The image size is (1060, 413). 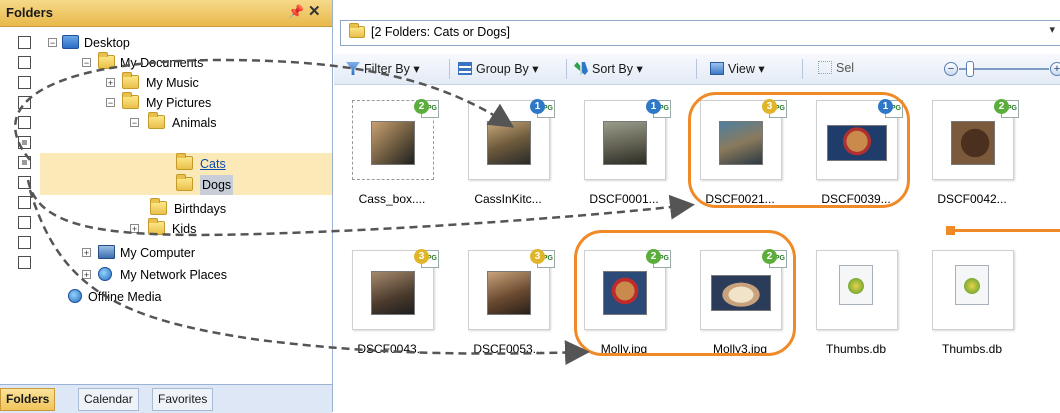 I want to click on group-by-label: Group By, so click(x=502, y=69).